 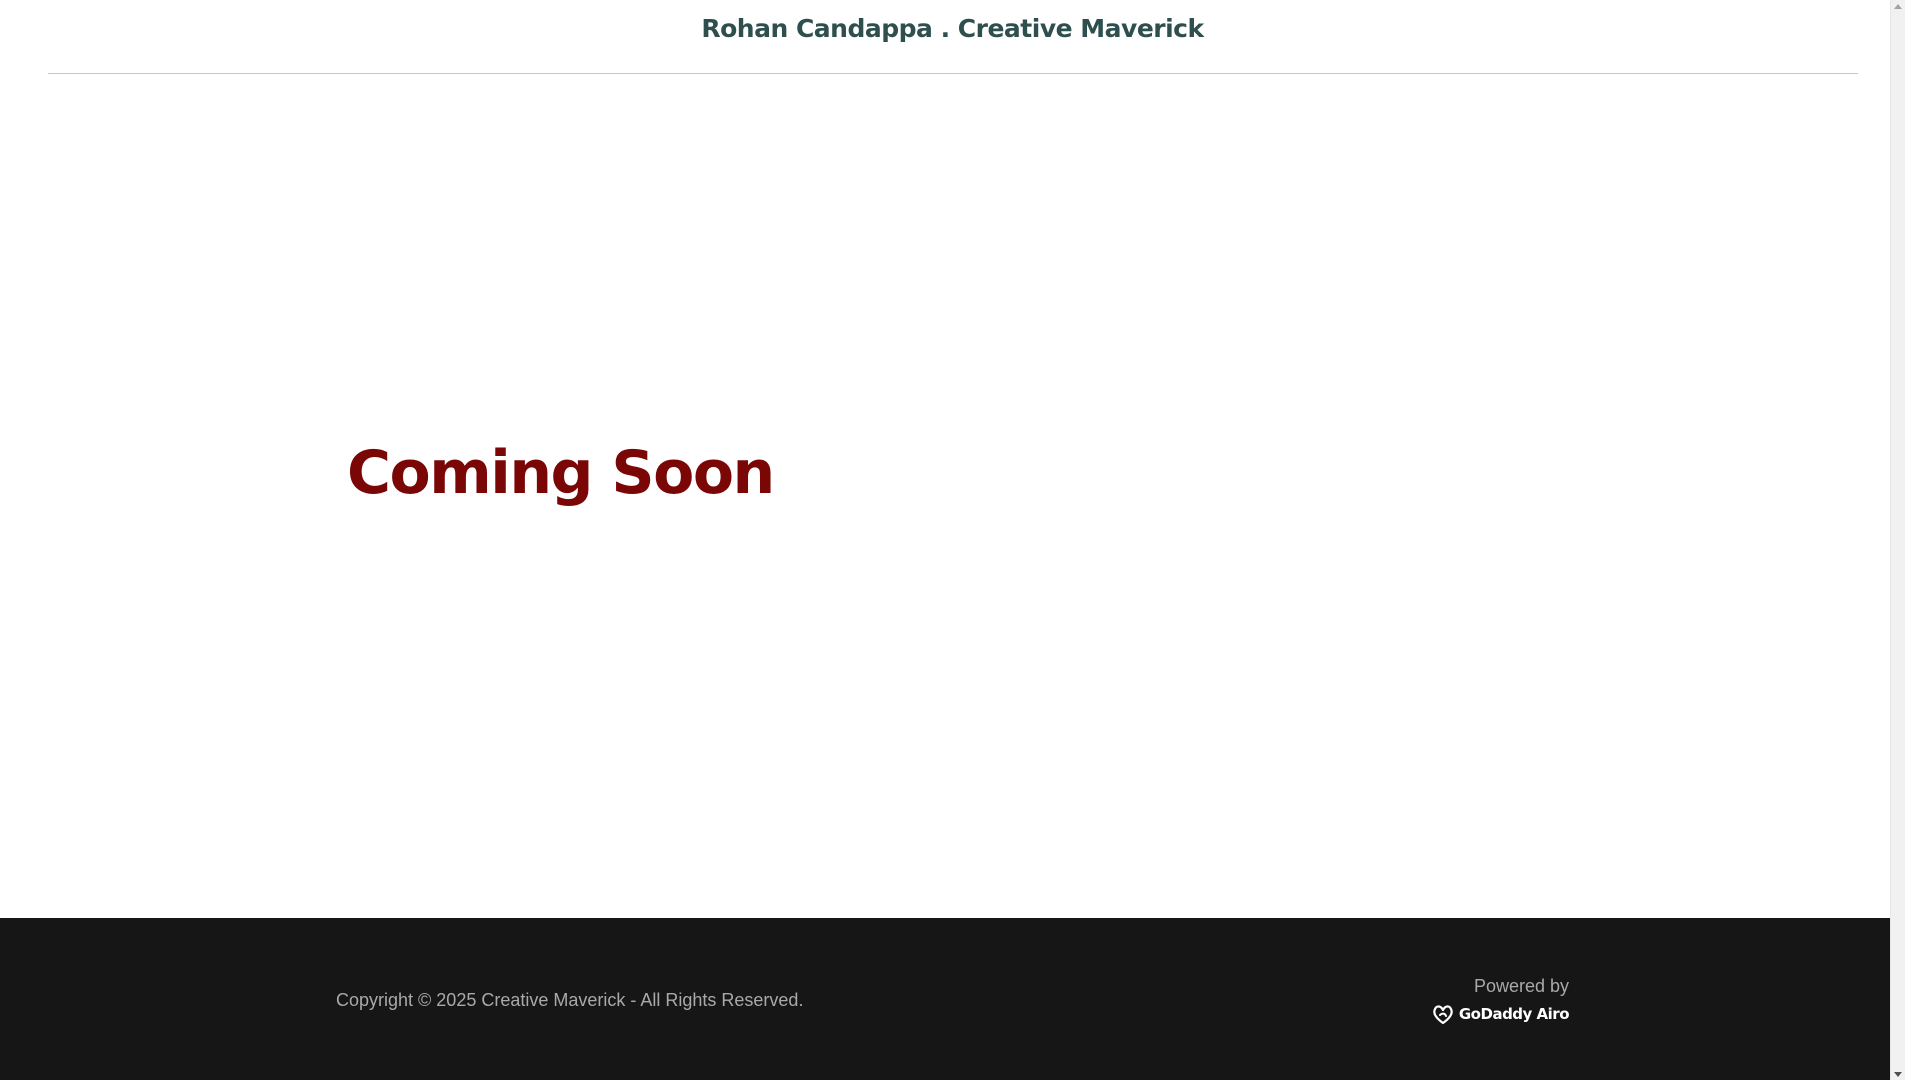 What do you see at coordinates (1898, 1074) in the screenshot?
I see `scroll-down-arrow-icon` at bounding box center [1898, 1074].